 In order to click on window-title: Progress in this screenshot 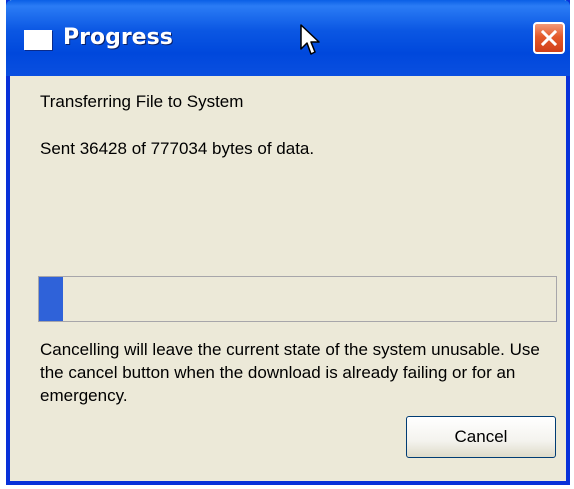, I will do `click(118, 37)`.